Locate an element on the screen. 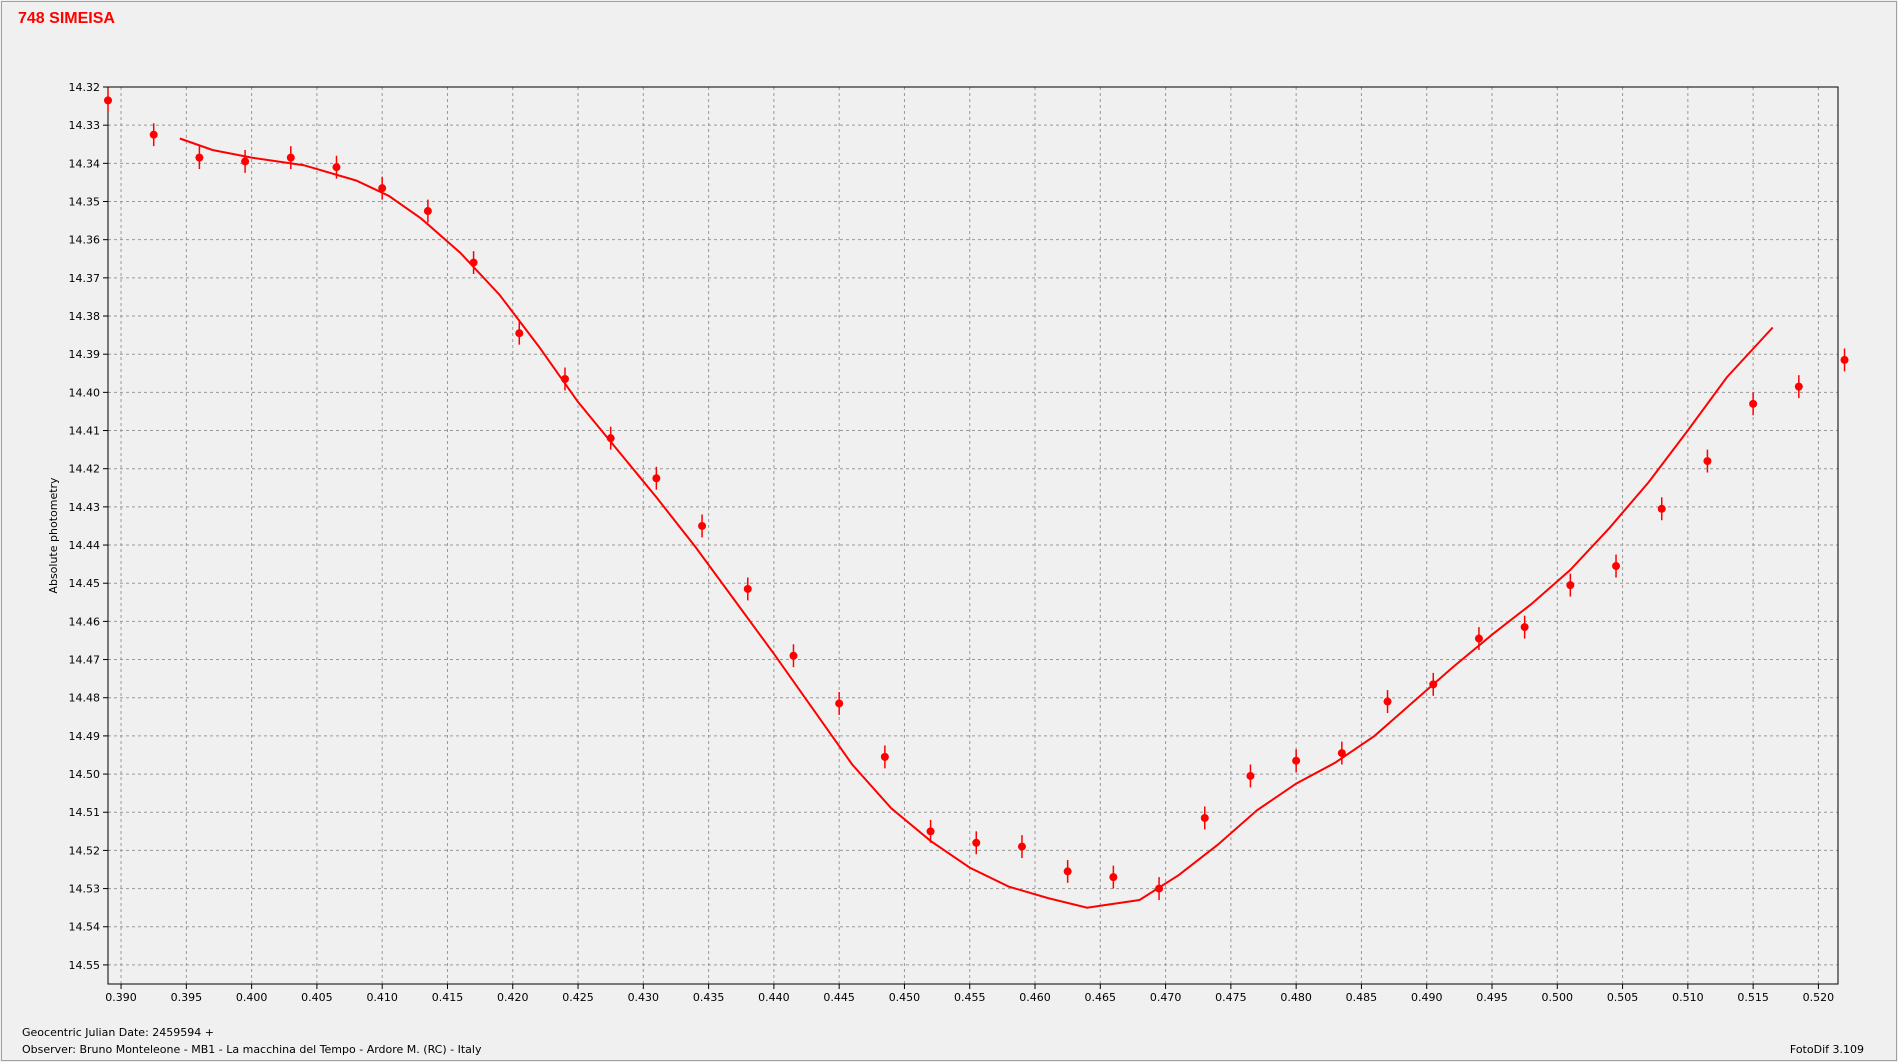 The image size is (1898, 1062). x-tick-label: 0.410 is located at coordinates (382, 997).